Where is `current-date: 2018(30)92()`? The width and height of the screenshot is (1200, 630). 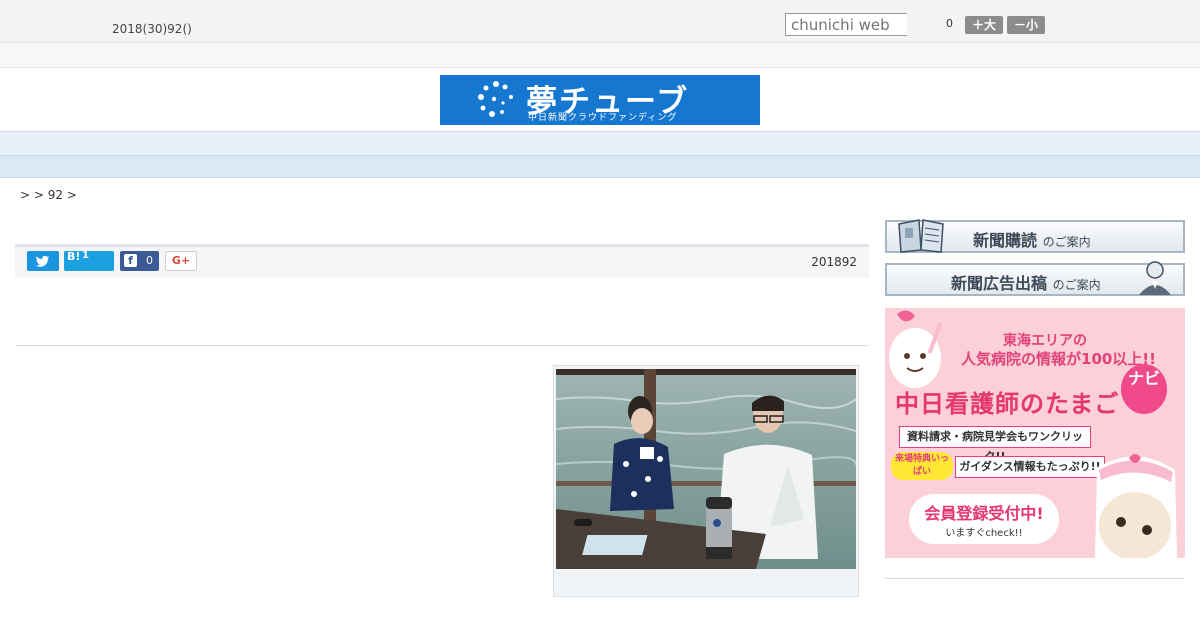 current-date: 2018(30)92() is located at coordinates (152, 29).